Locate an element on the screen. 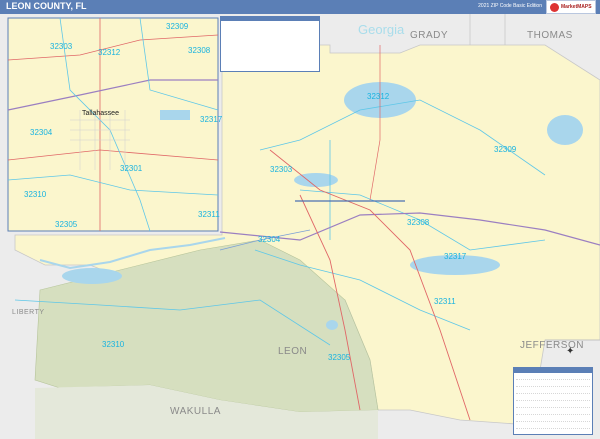  zip-label: 32301 is located at coordinates (131, 168).